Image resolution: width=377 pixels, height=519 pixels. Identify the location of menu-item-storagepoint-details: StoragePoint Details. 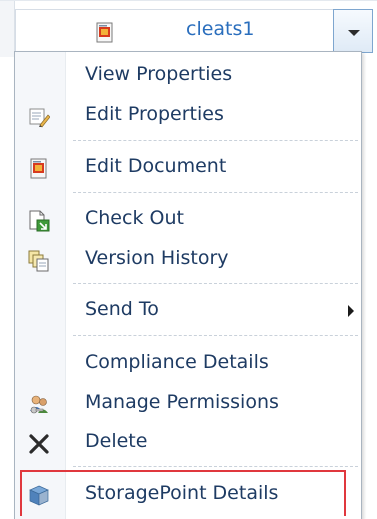
(188, 495).